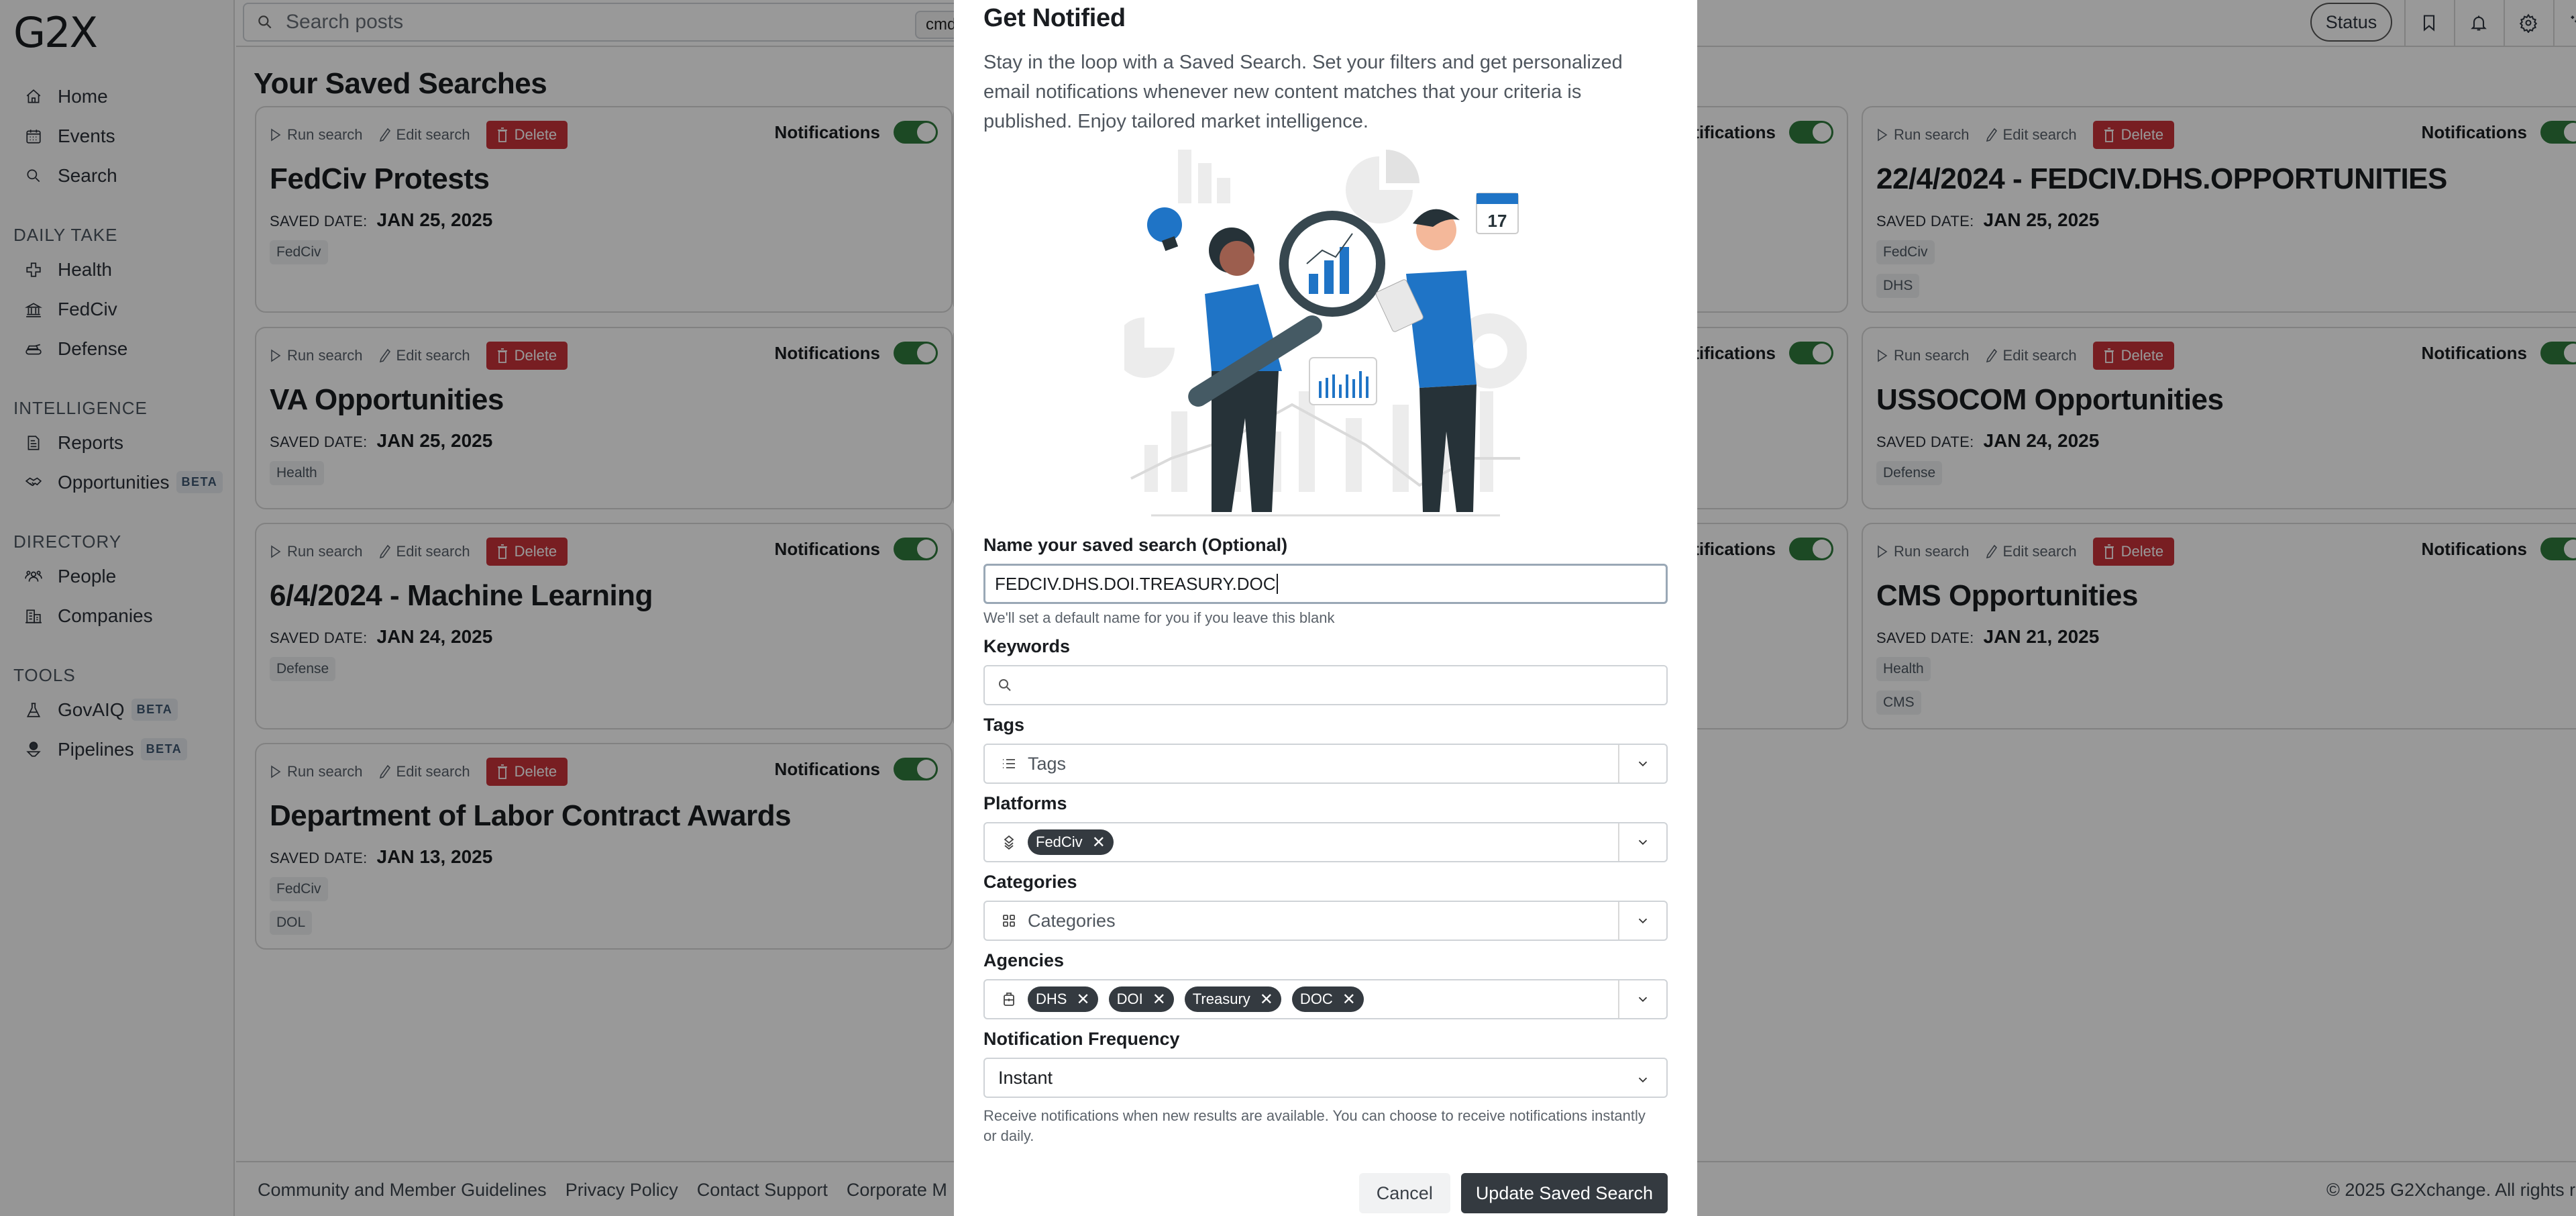  Describe the element at coordinates (1497, 221) in the screenshot. I see `calendar-day: 17` at that location.